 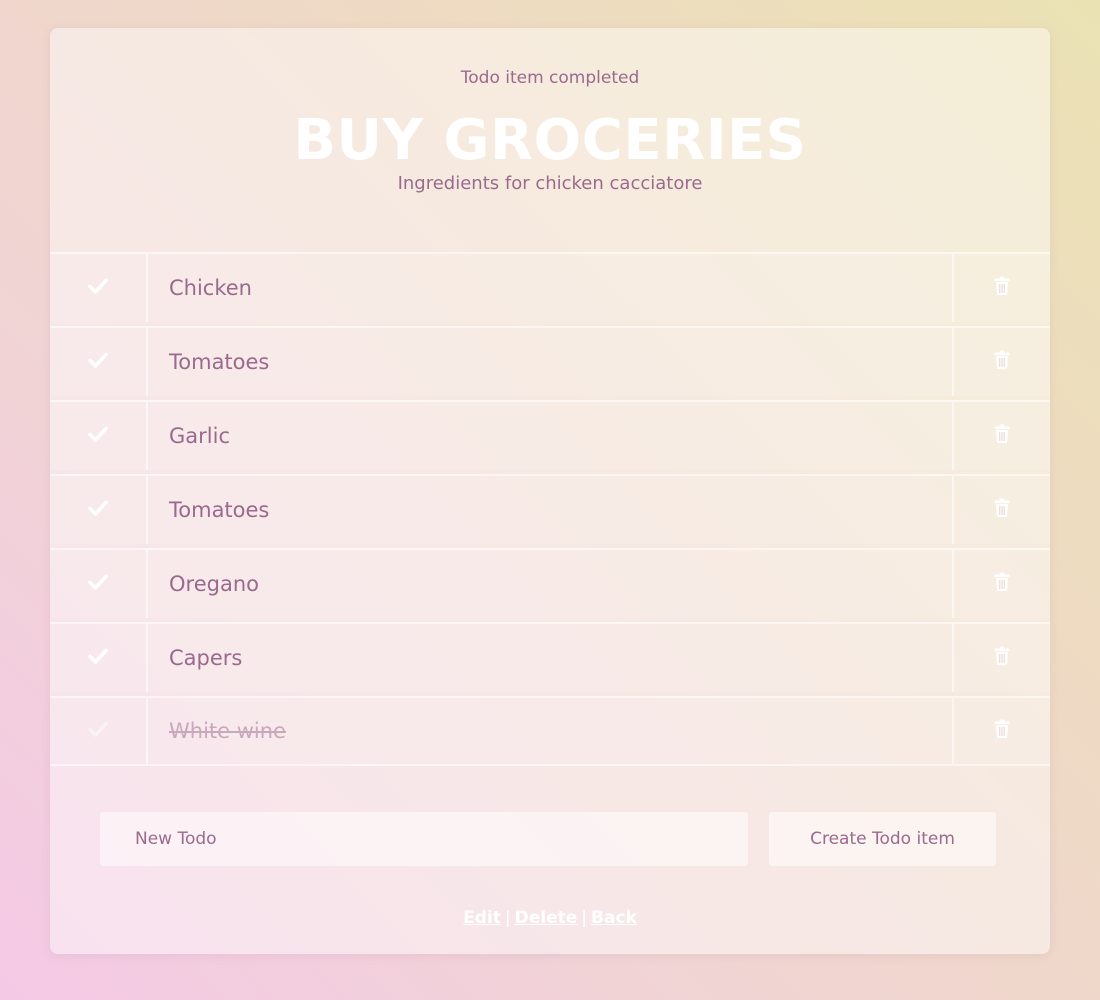 I want to click on todo-item: Capers, so click(x=550, y=657).